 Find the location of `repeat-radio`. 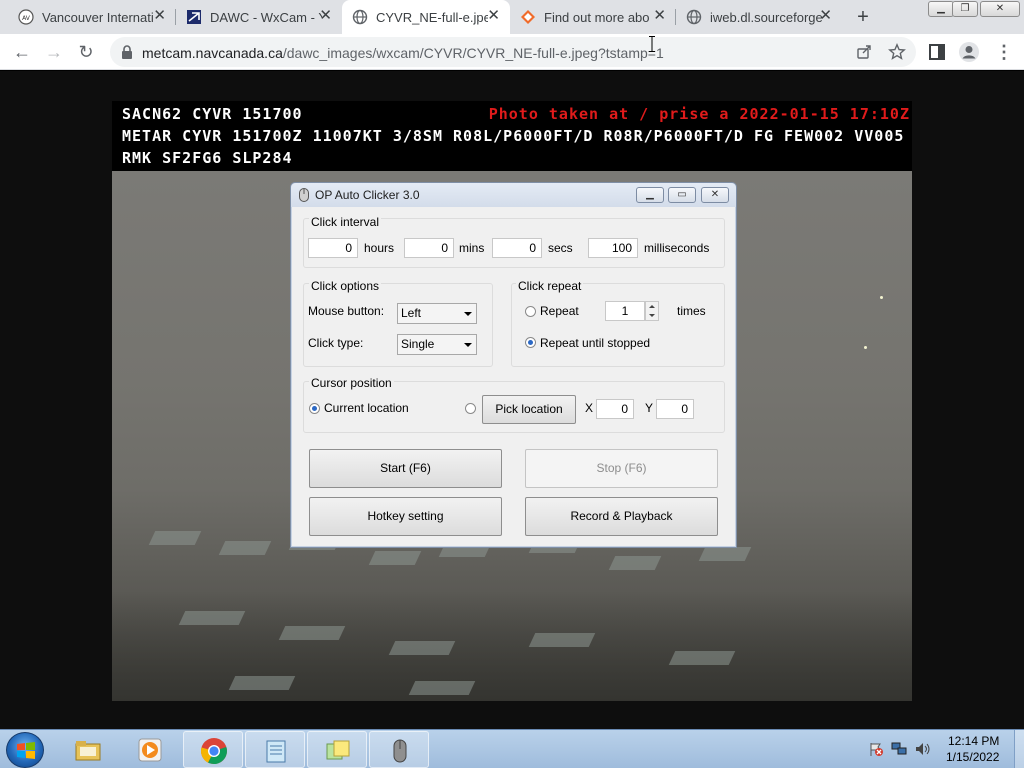

repeat-radio is located at coordinates (530, 311).